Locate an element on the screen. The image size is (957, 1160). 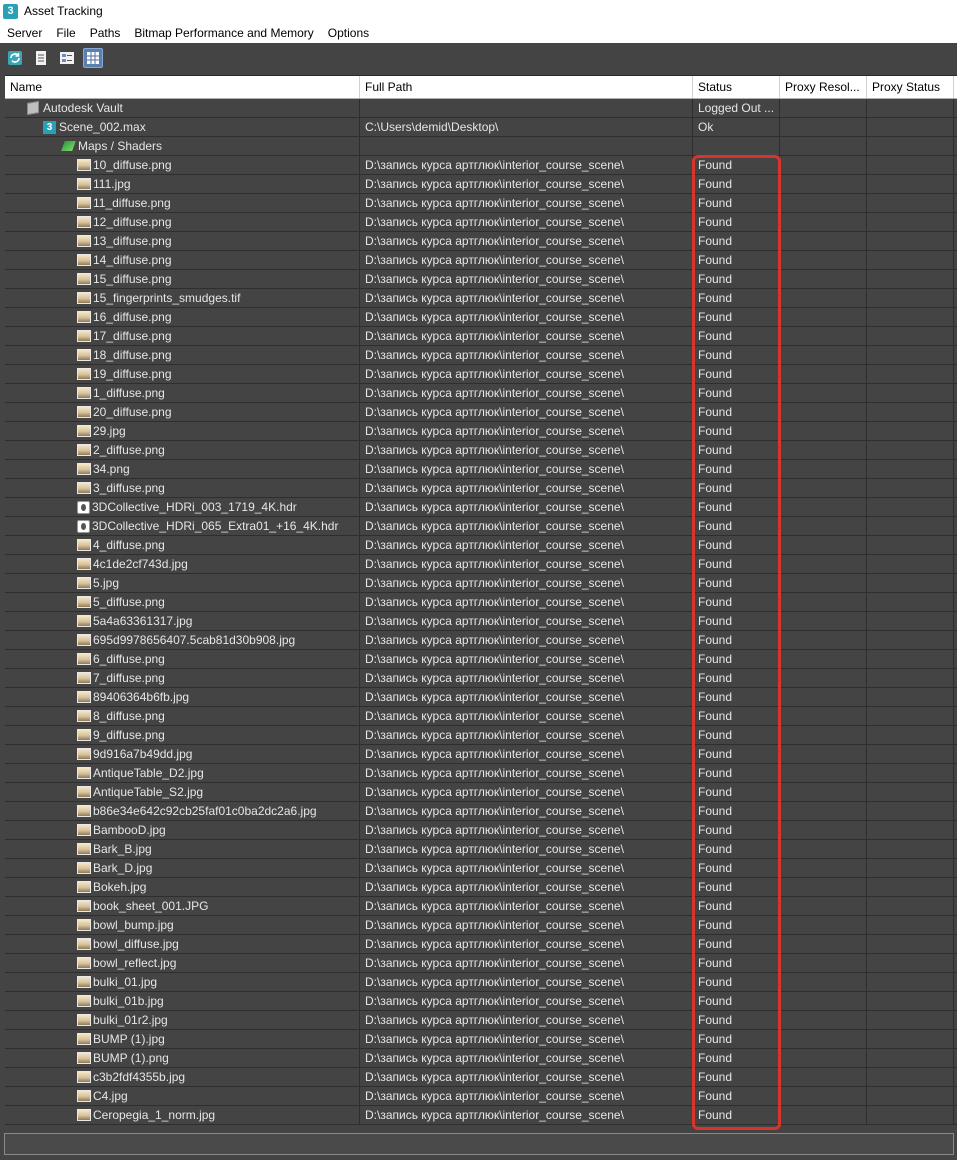
detail-view-button is located at coordinates (67, 58).